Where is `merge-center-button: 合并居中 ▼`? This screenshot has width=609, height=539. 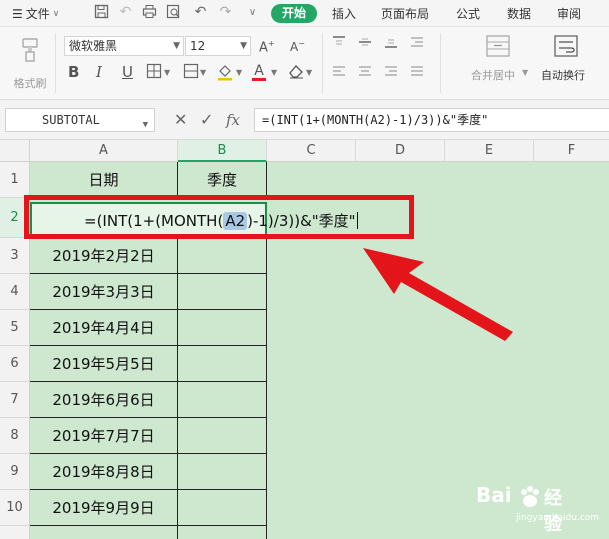
merge-center-button: 合并居中 ▼ is located at coordinates (497, 64).